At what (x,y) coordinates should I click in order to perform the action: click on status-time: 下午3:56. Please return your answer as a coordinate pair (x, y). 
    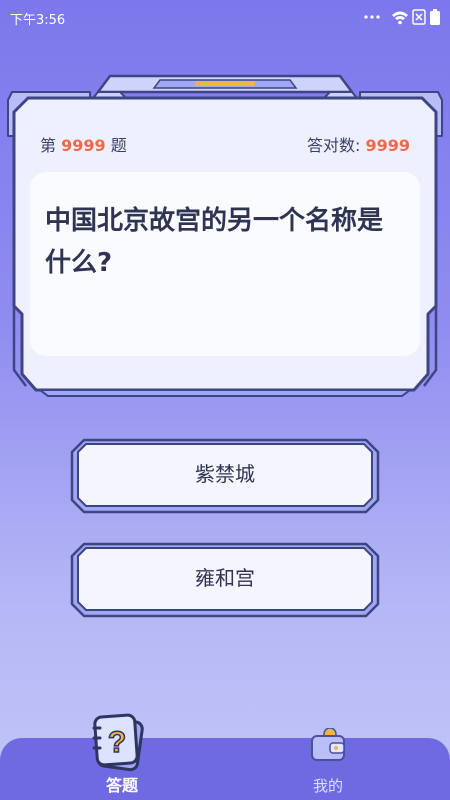
    Looking at the image, I should click on (38, 20).